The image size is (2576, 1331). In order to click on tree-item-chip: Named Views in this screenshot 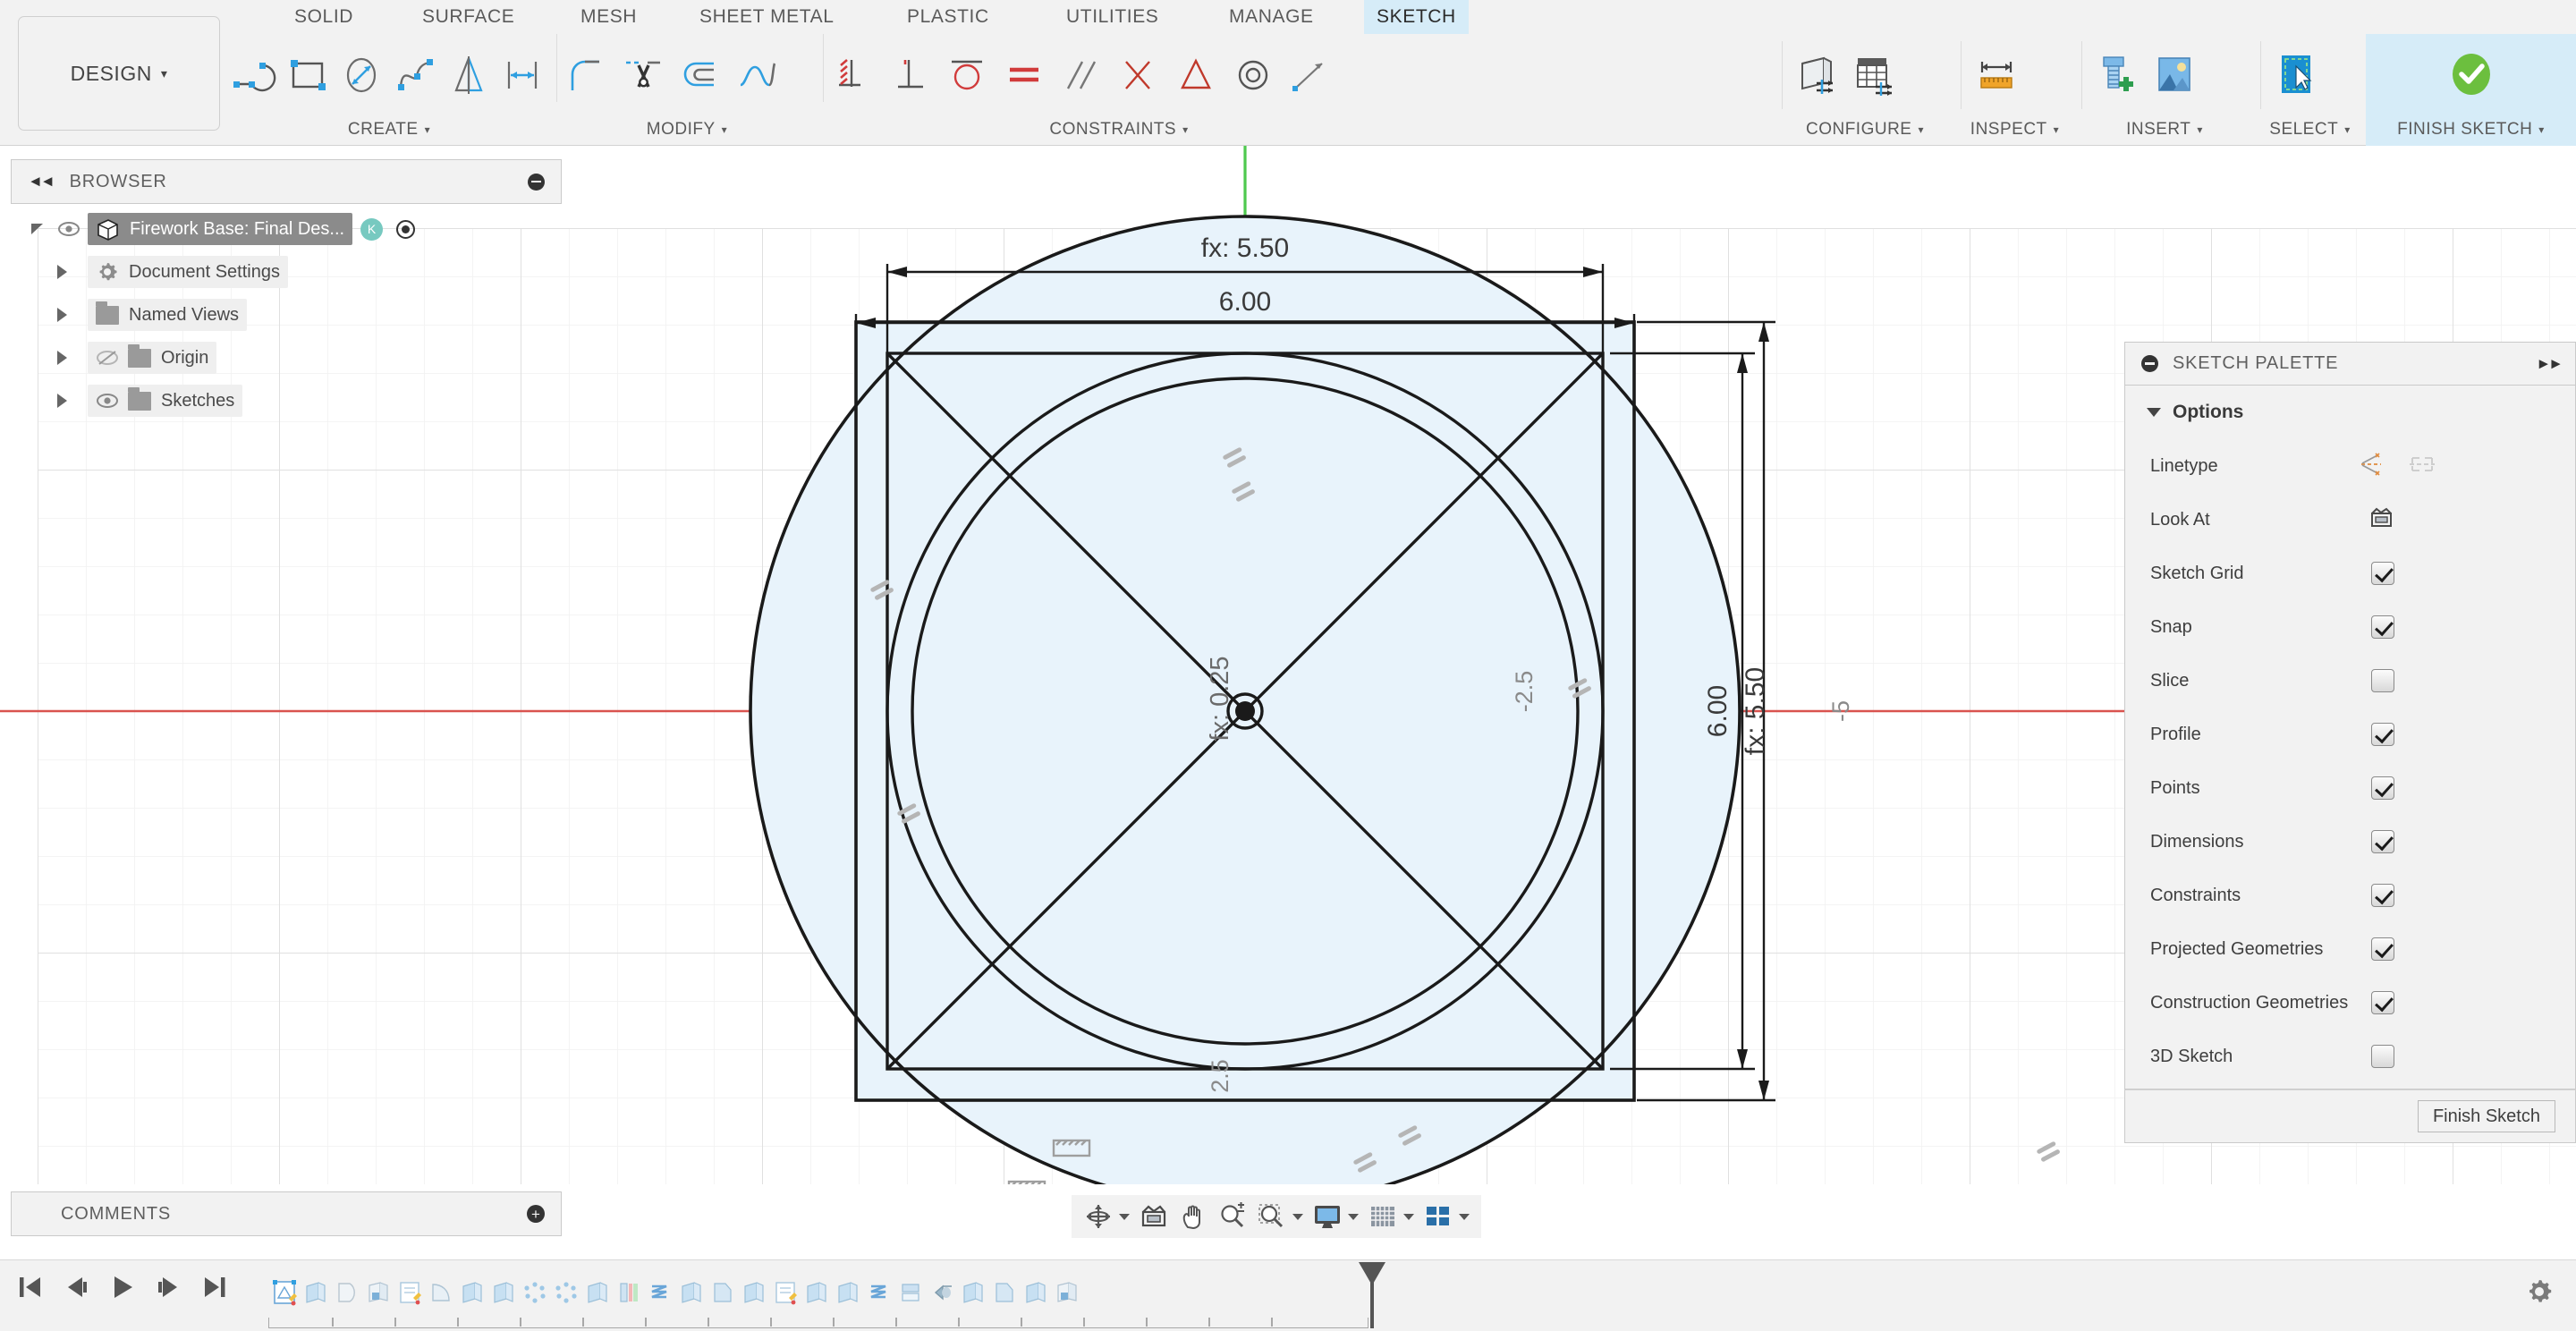, I will do `click(168, 315)`.